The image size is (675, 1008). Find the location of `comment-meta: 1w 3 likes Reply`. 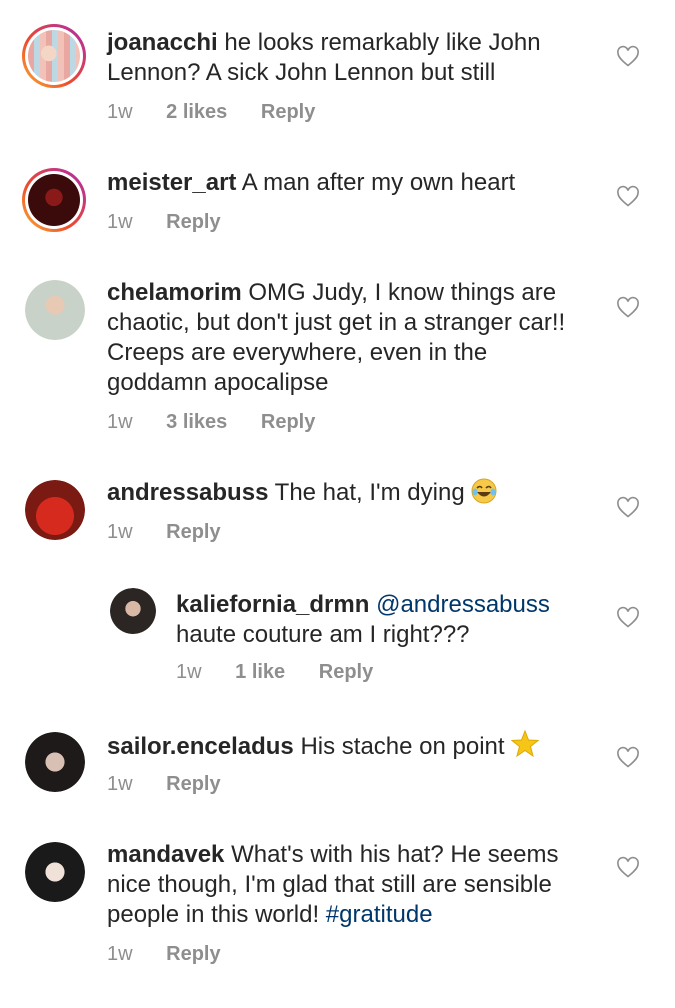

comment-meta: 1w 3 likes Reply is located at coordinates (225, 422).